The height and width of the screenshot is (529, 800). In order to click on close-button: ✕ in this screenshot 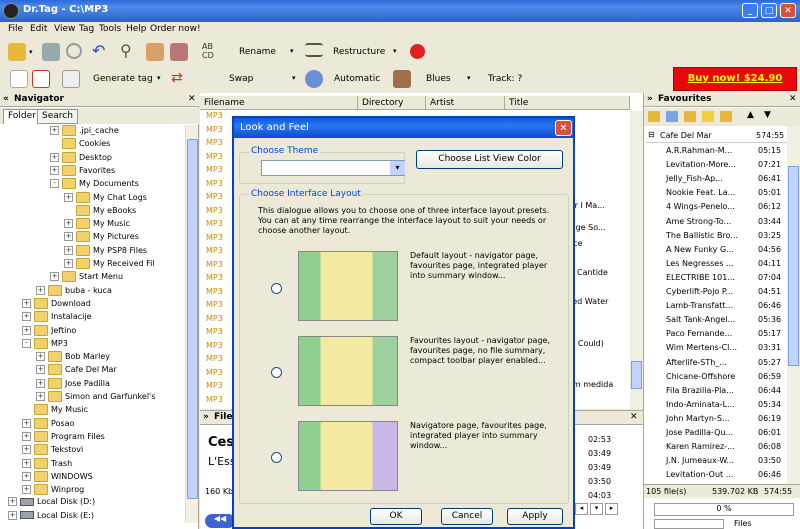, I will do `click(788, 10)`.